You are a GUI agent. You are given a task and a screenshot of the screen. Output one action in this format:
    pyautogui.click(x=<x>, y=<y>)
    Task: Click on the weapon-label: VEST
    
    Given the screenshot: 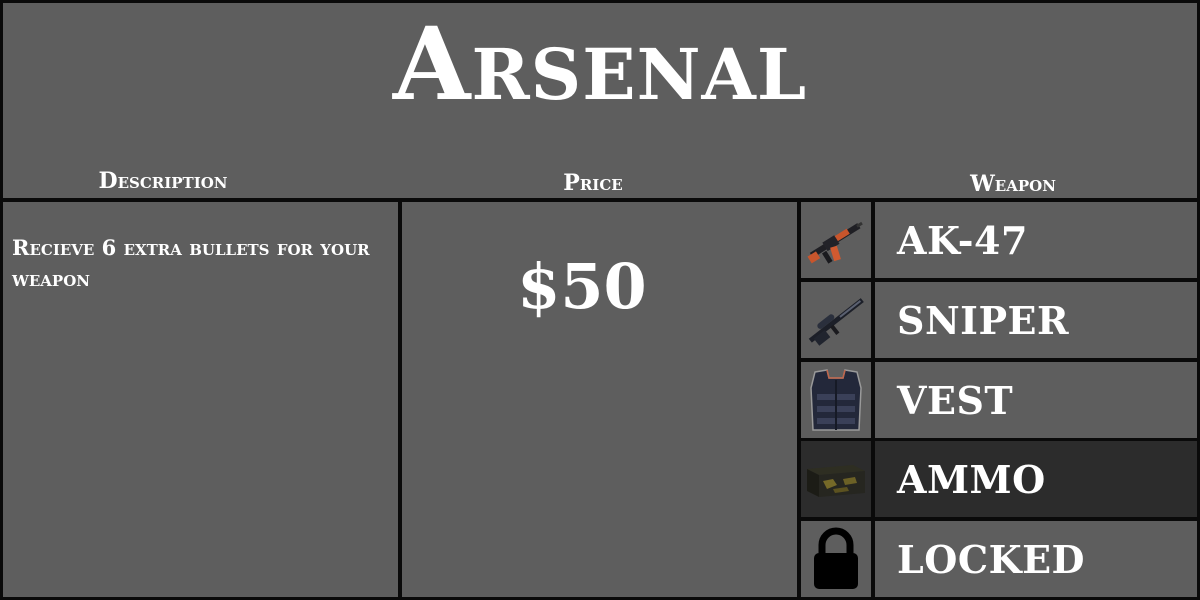 What is the action you would take?
    pyautogui.click(x=955, y=400)
    